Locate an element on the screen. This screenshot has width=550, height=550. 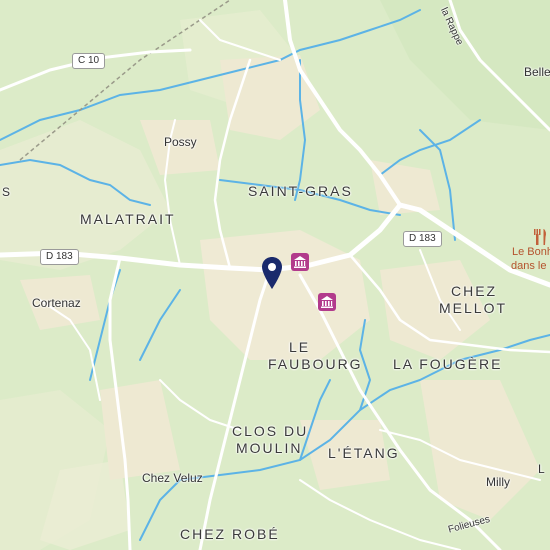
place-le-faubourg-line2: FAUBOURG is located at coordinates (315, 364).